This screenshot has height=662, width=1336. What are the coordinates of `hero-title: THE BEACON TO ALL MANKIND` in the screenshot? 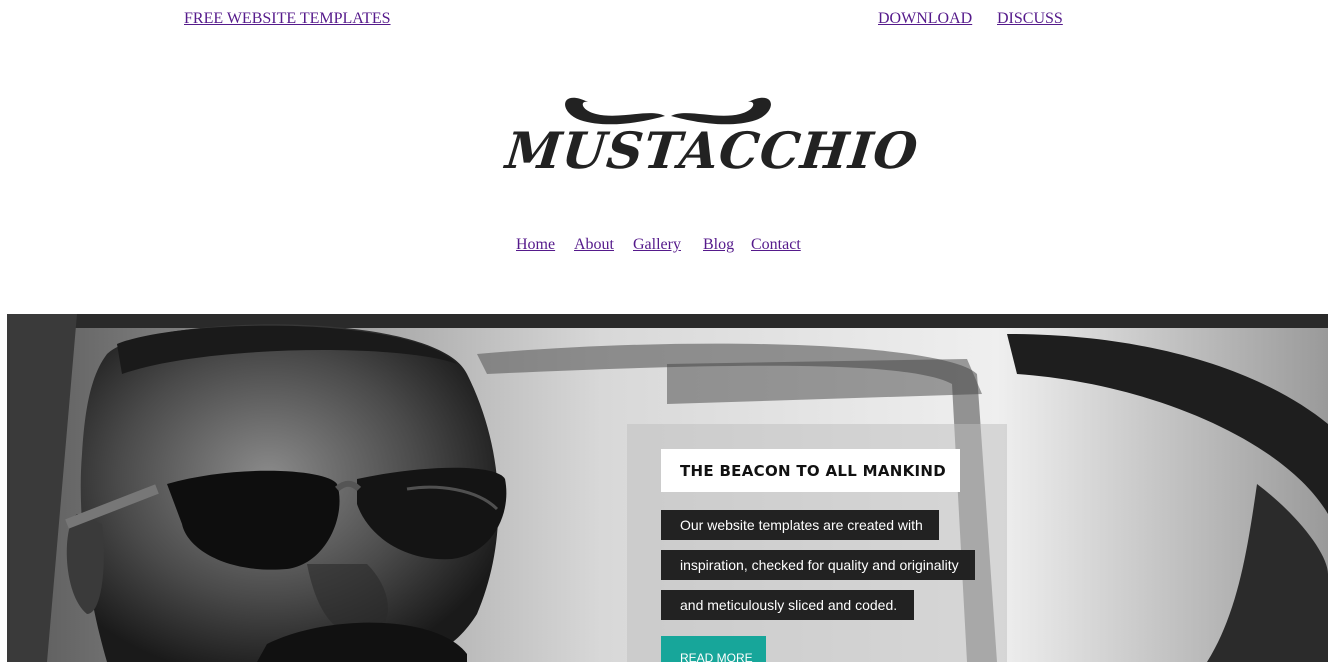 It's located at (810, 470).